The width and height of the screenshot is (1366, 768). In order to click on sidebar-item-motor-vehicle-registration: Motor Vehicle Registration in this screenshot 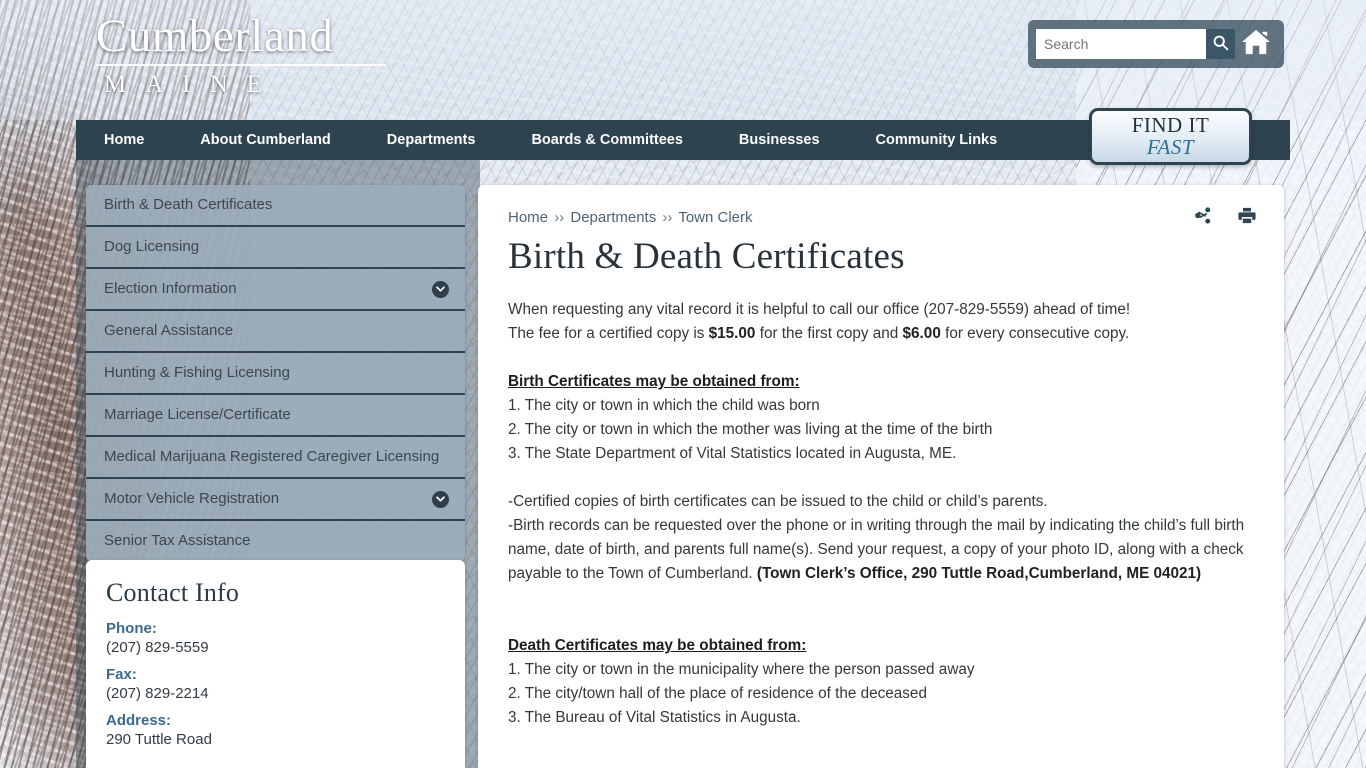, I will do `click(275, 500)`.